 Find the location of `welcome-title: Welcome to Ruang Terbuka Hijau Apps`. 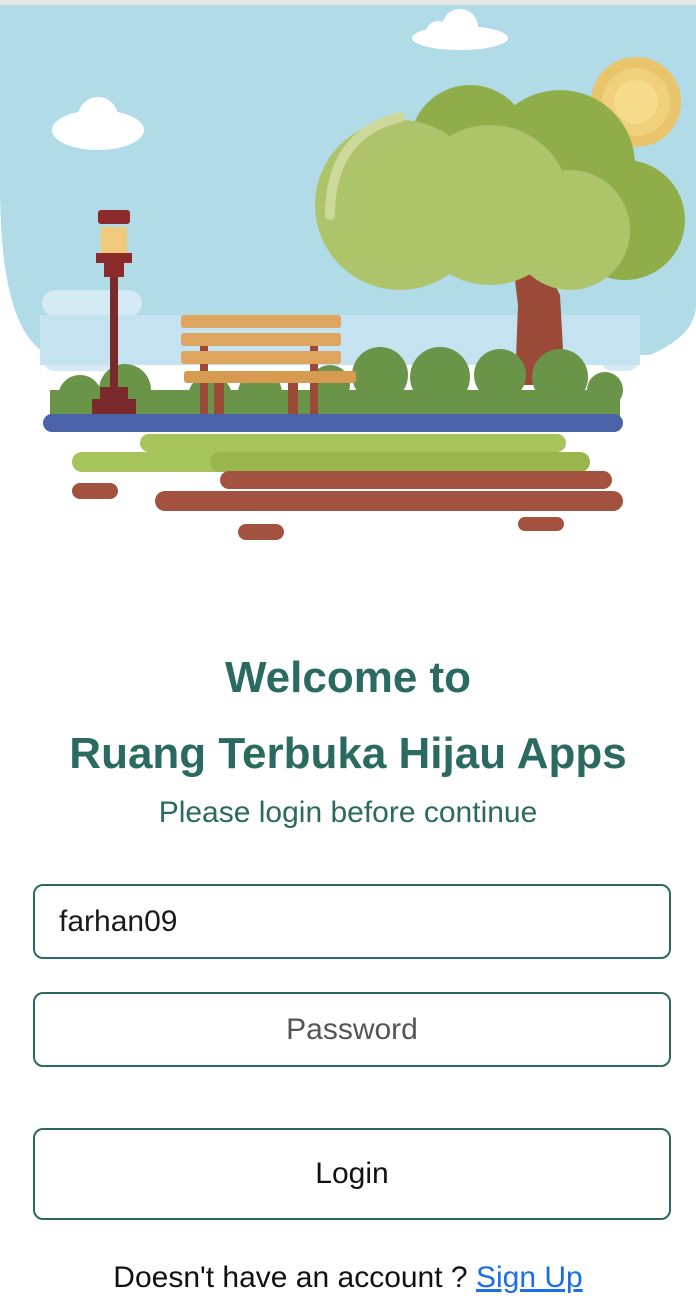

welcome-title: Welcome to Ruang Terbuka Hijau Apps is located at coordinates (348, 716).